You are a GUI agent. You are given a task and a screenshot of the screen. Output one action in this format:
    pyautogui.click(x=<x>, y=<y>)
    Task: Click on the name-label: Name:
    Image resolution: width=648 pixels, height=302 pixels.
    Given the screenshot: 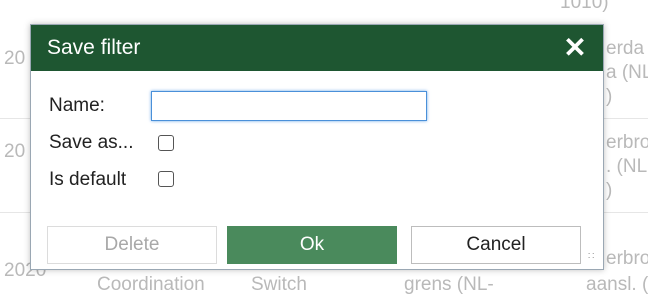 What is the action you would take?
    pyautogui.click(x=77, y=105)
    